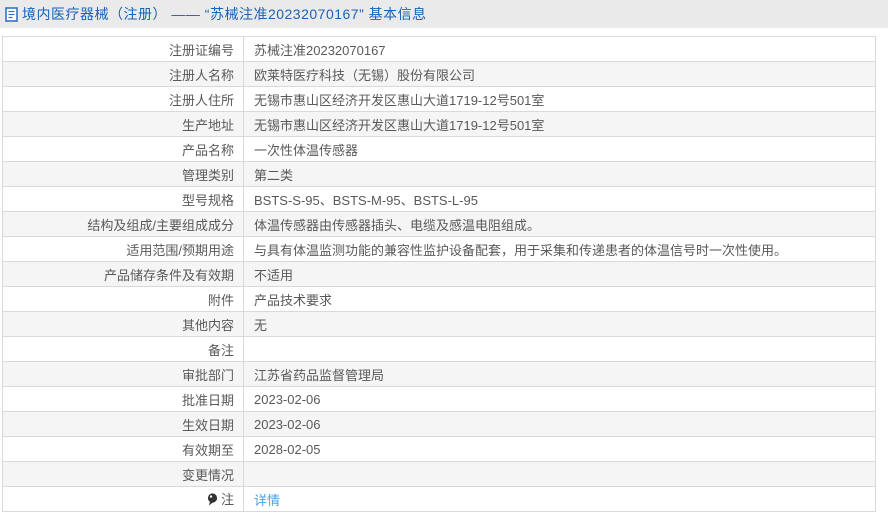  What do you see at coordinates (559, 299) in the screenshot?
I see `row-value: 产品技术要求` at bounding box center [559, 299].